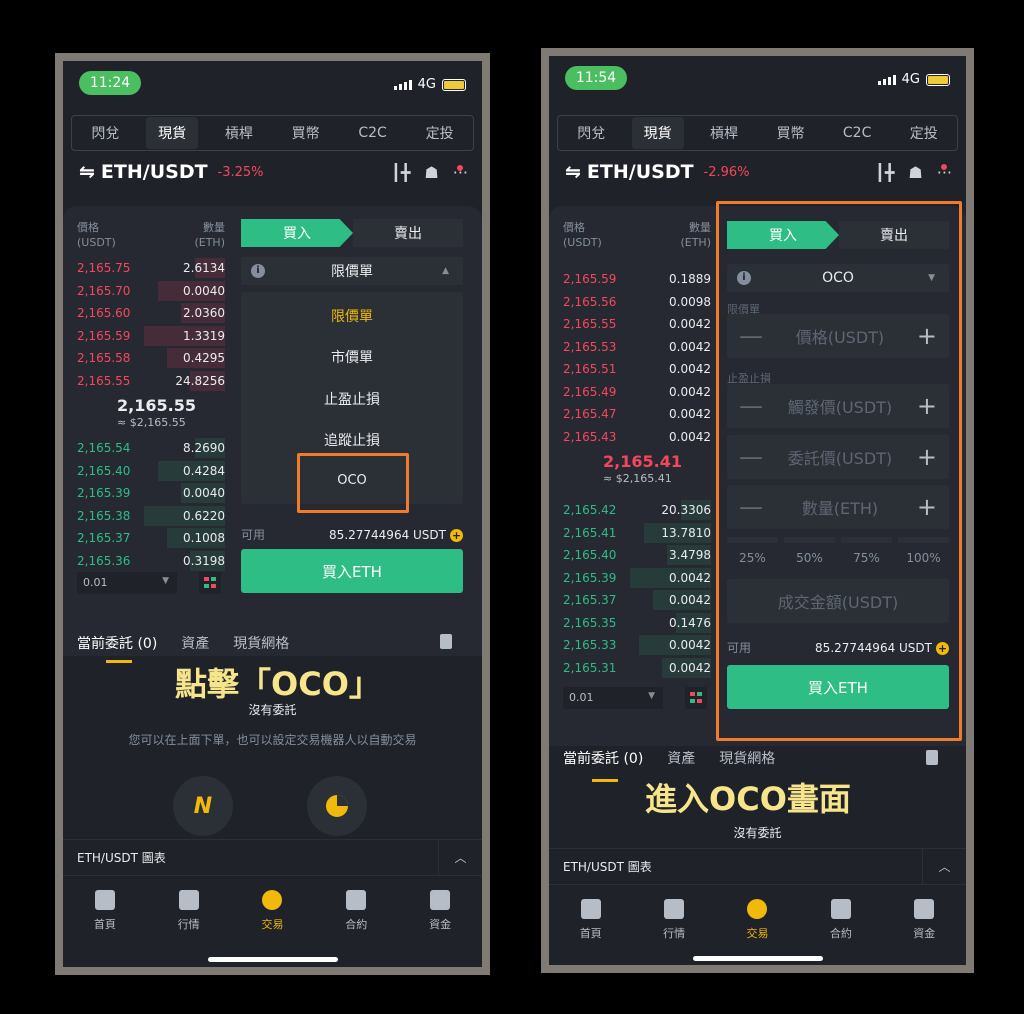 The height and width of the screenshot is (1014, 1024). Describe the element at coordinates (637, 392) in the screenshot. I see `ask-row: 2,165.49 0.0042` at that location.